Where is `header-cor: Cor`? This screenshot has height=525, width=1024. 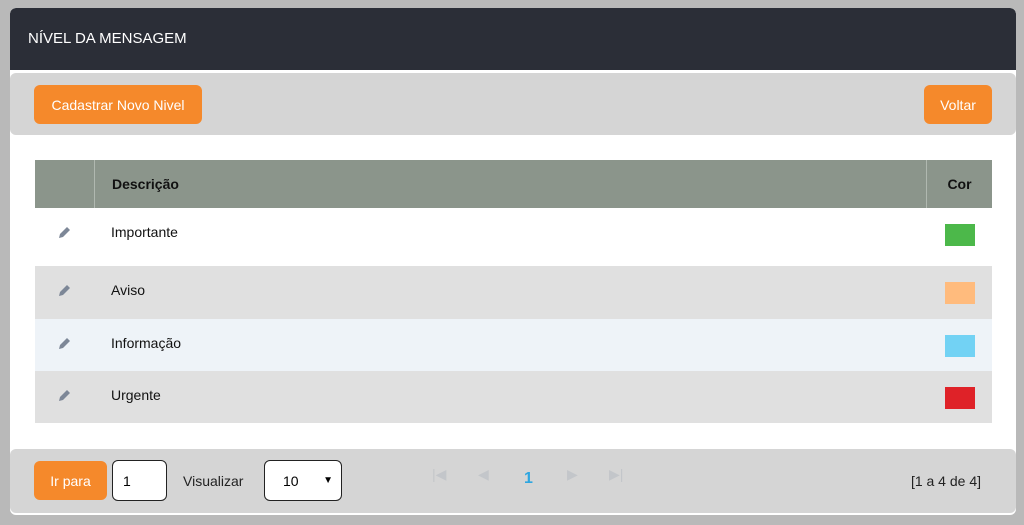 header-cor: Cor is located at coordinates (959, 184).